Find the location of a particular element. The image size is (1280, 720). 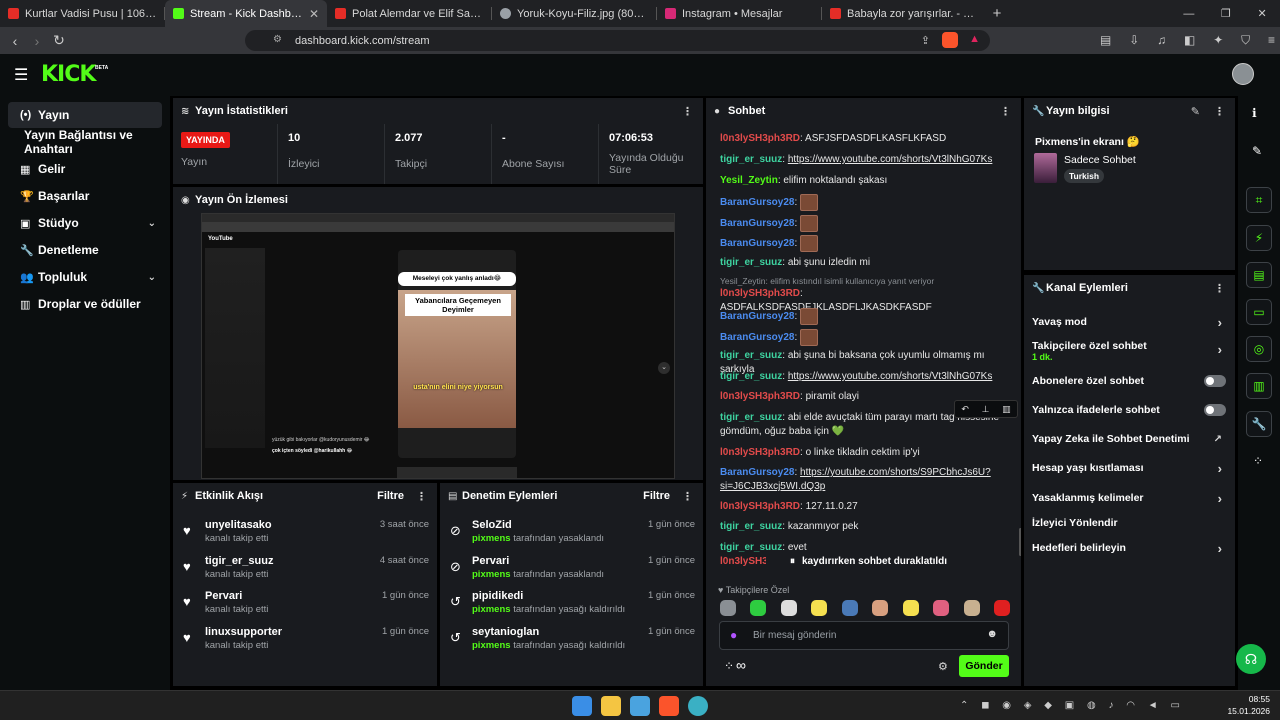

media-icon: ♫ is located at coordinates (1161, 40).